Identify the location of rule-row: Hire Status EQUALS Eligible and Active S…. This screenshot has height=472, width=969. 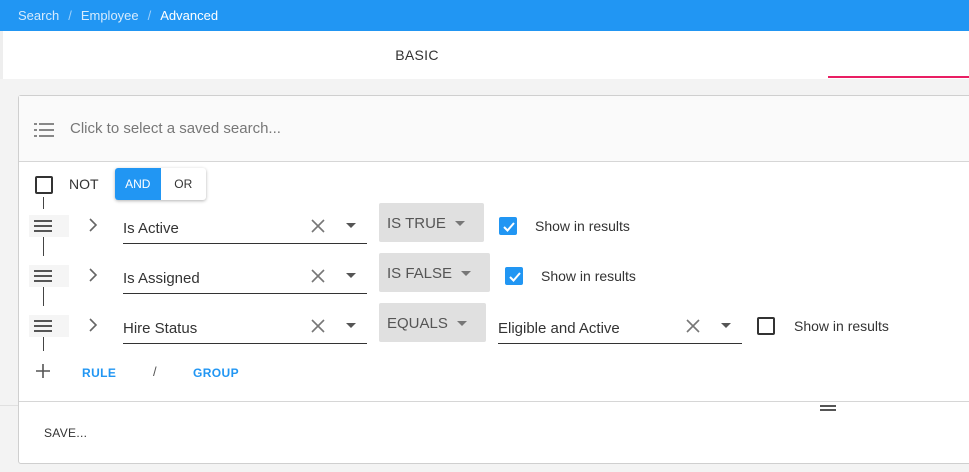
(494, 331).